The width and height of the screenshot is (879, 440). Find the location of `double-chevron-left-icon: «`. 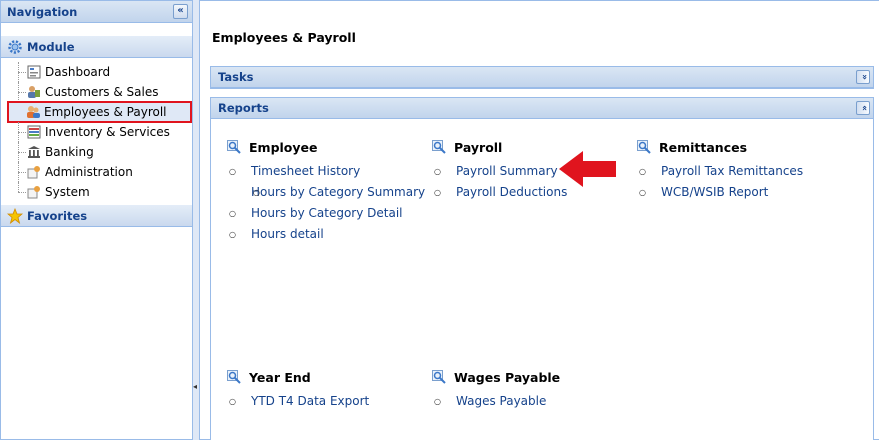

double-chevron-left-icon: « is located at coordinates (180, 10).